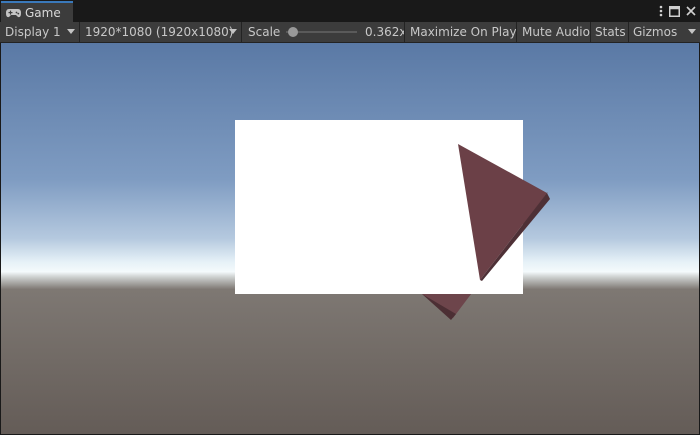 This screenshot has height=435, width=700. Describe the element at coordinates (691, 11) in the screenshot. I see `close-icon` at that location.